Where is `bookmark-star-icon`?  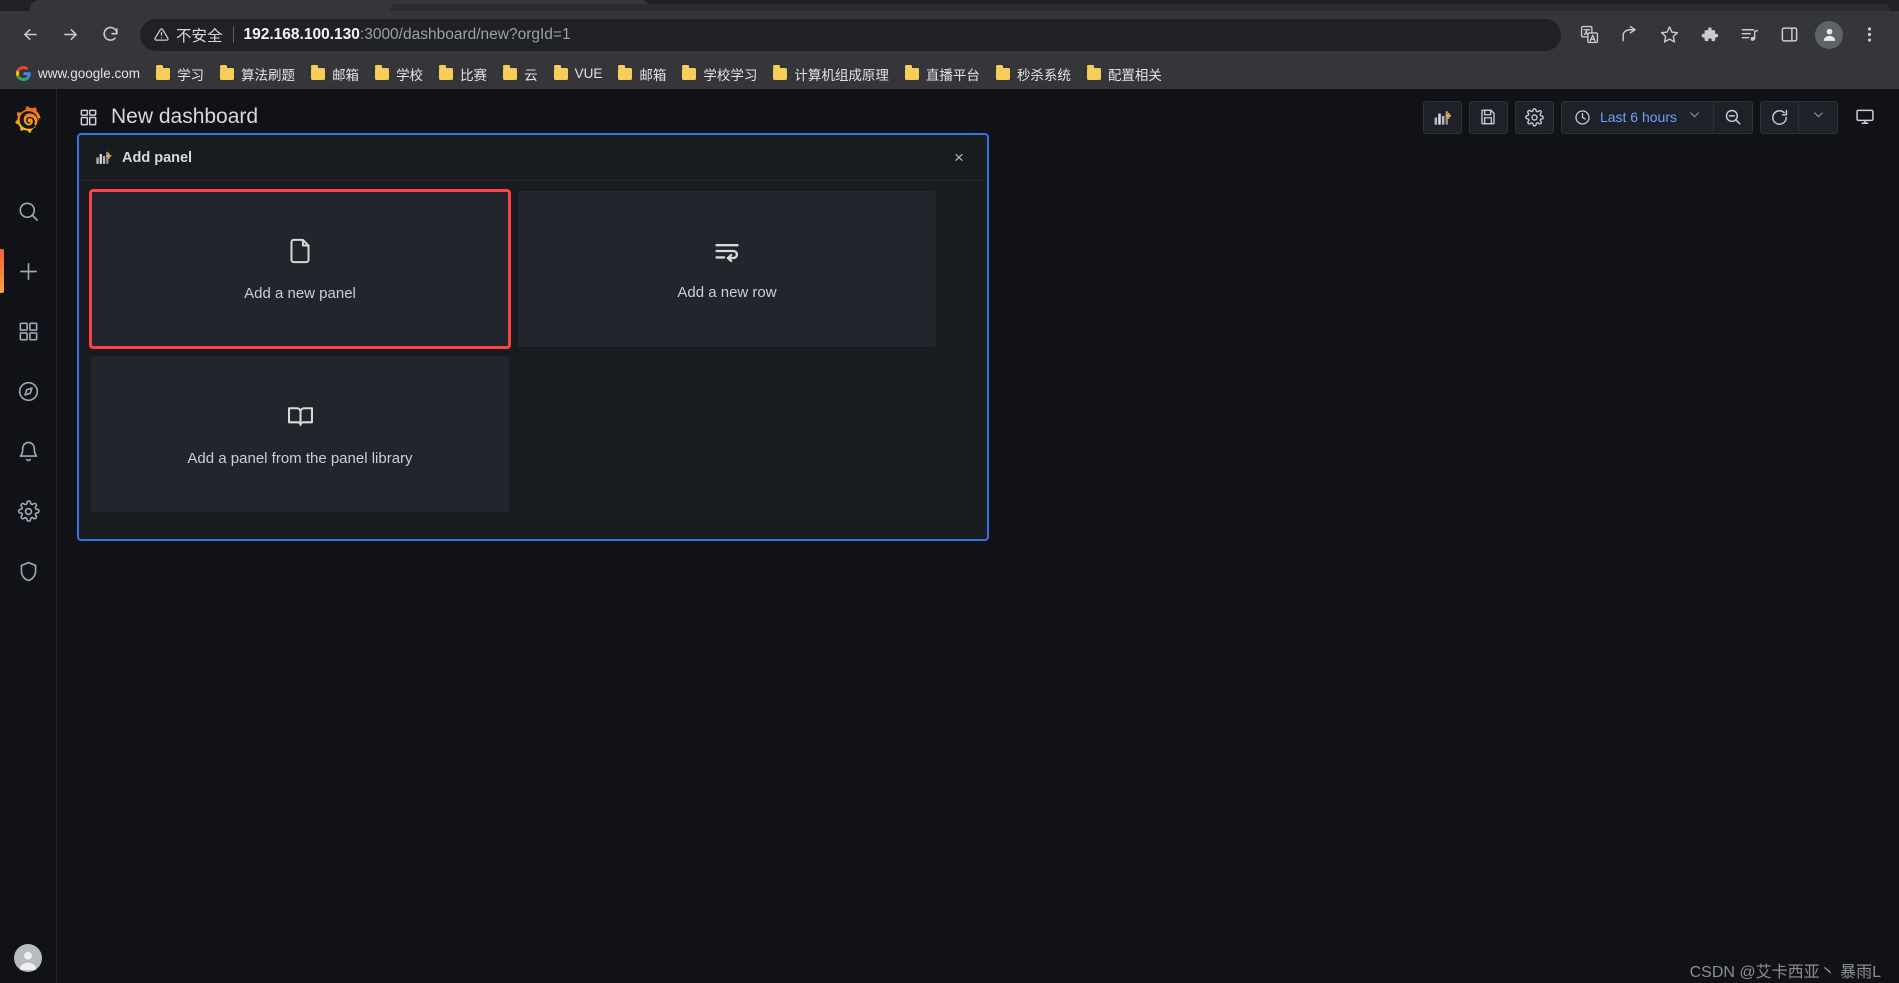
bookmark-star-icon is located at coordinates (1669, 35).